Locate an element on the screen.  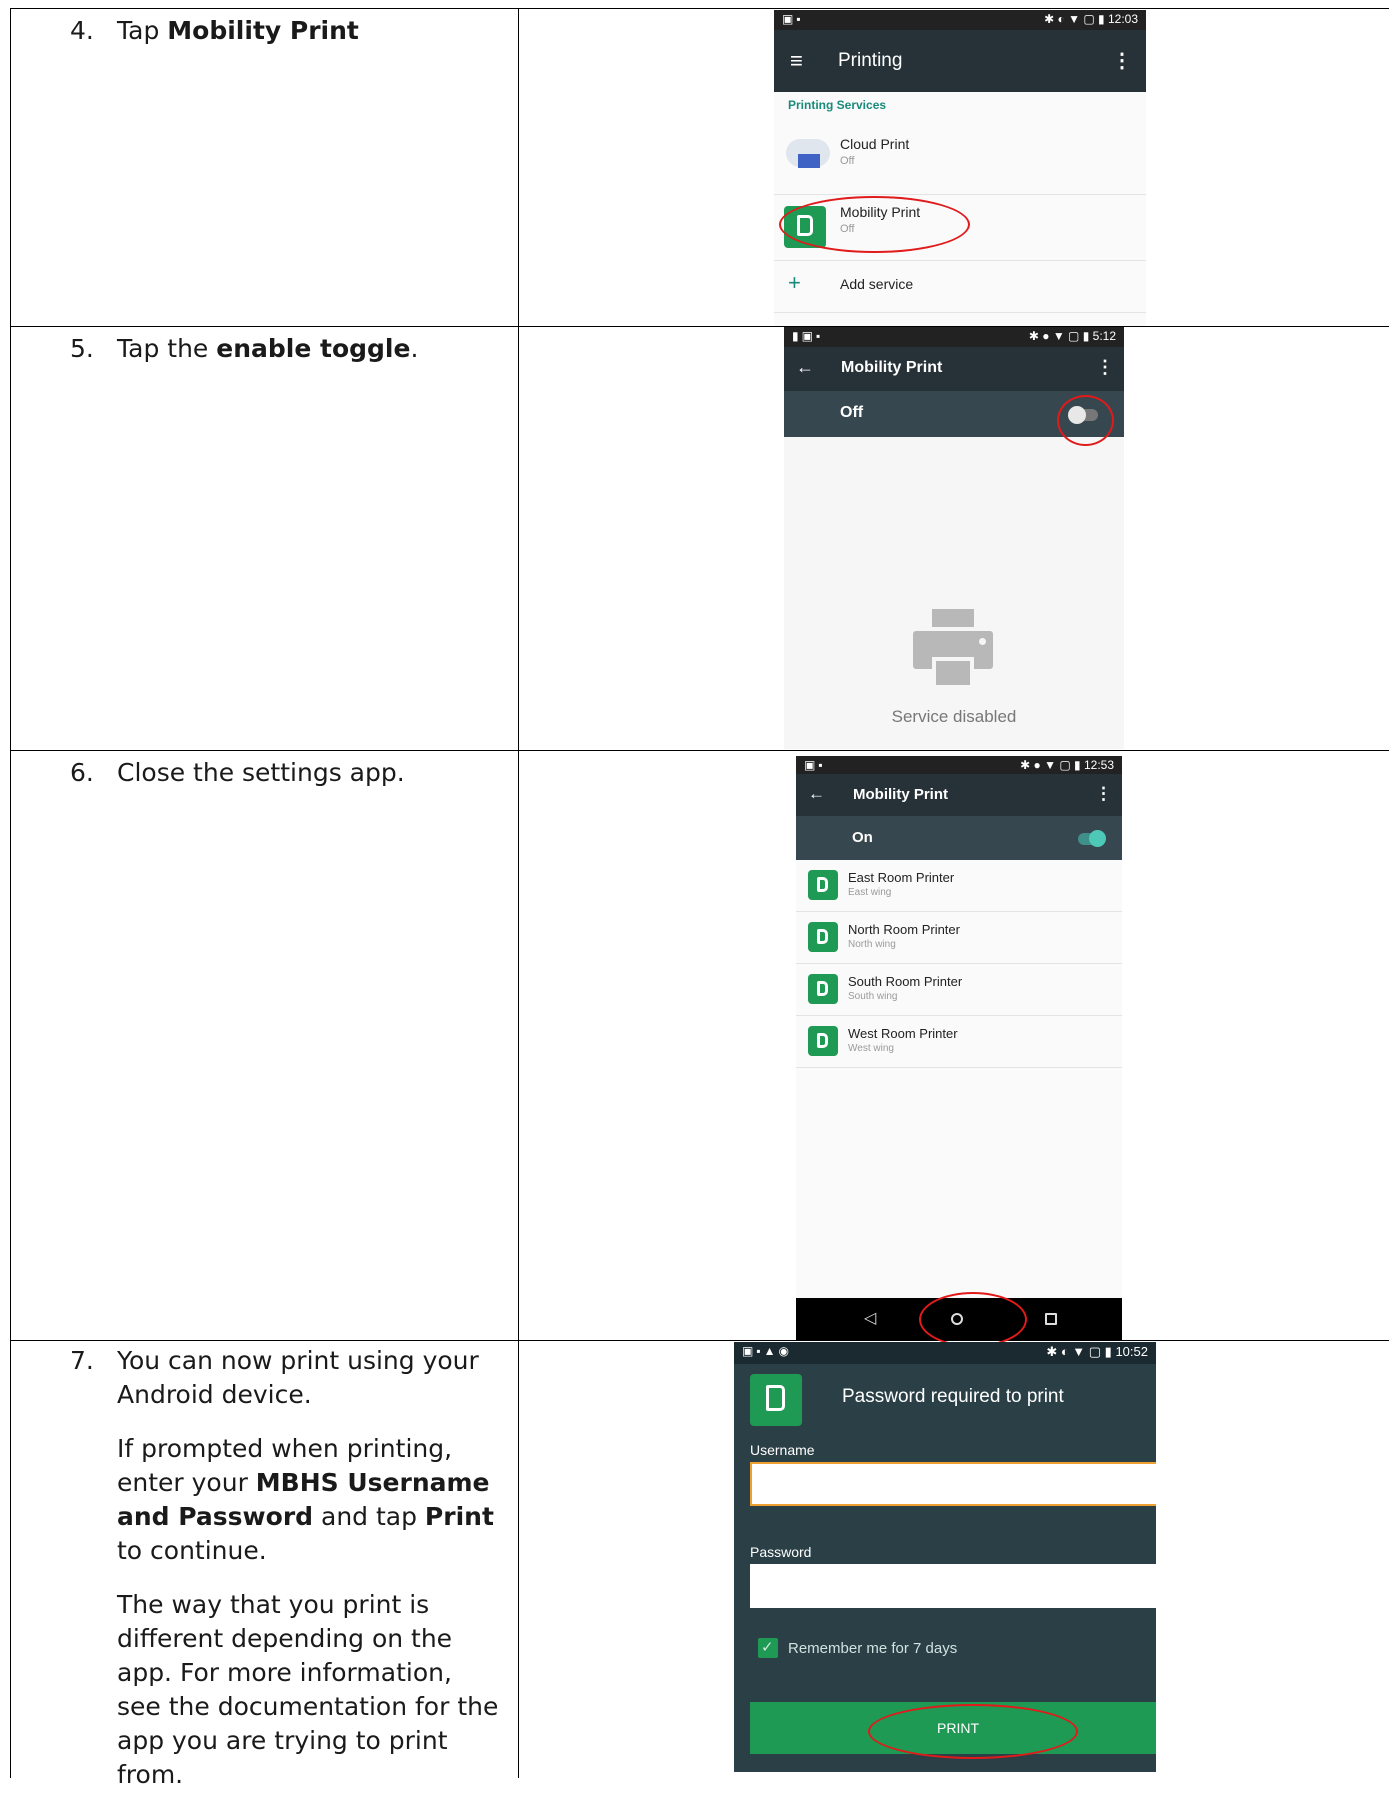
table-border-row1 is located at coordinates (699, 326).